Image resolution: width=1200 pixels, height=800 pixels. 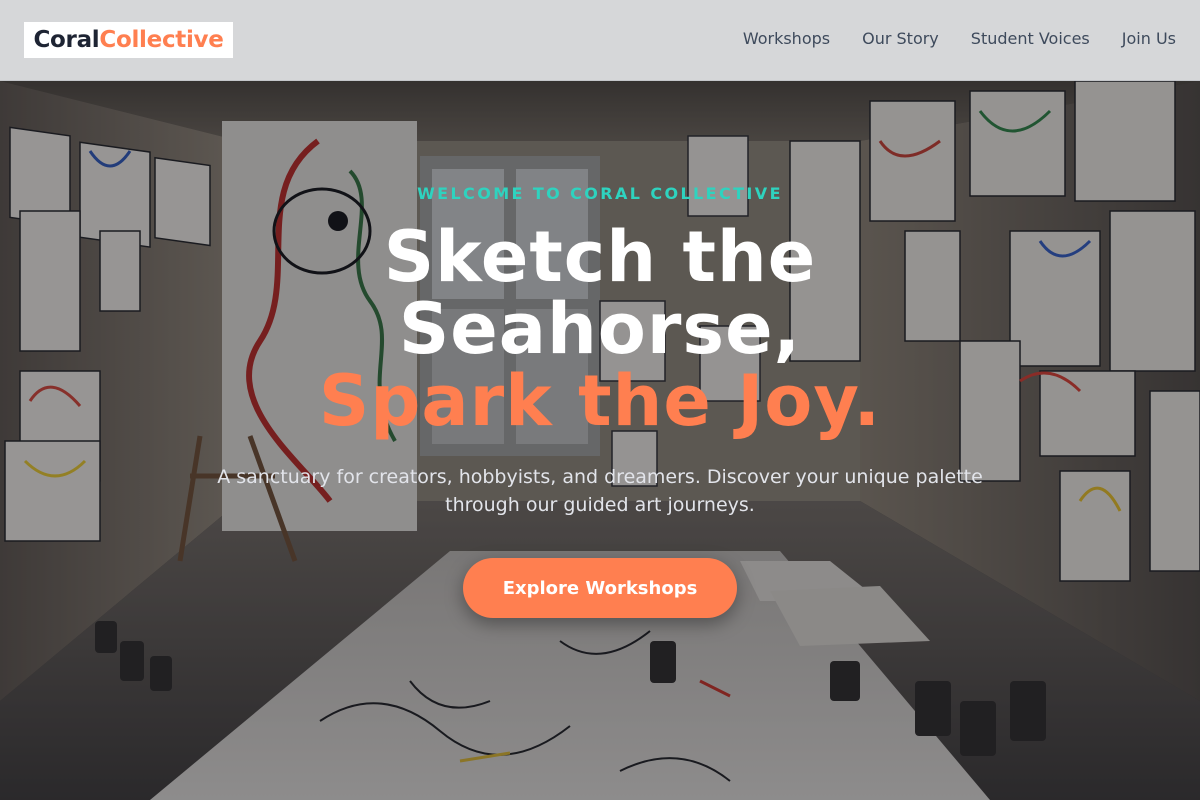 What do you see at coordinates (786, 38) in the screenshot?
I see `nav-workshops-link: Workshops` at bounding box center [786, 38].